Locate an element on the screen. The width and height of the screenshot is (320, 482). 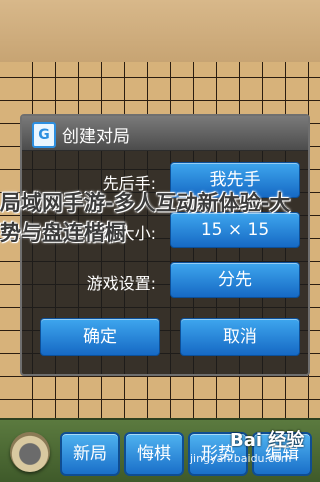
new-game-button: 新局 is located at coordinates (90, 454).